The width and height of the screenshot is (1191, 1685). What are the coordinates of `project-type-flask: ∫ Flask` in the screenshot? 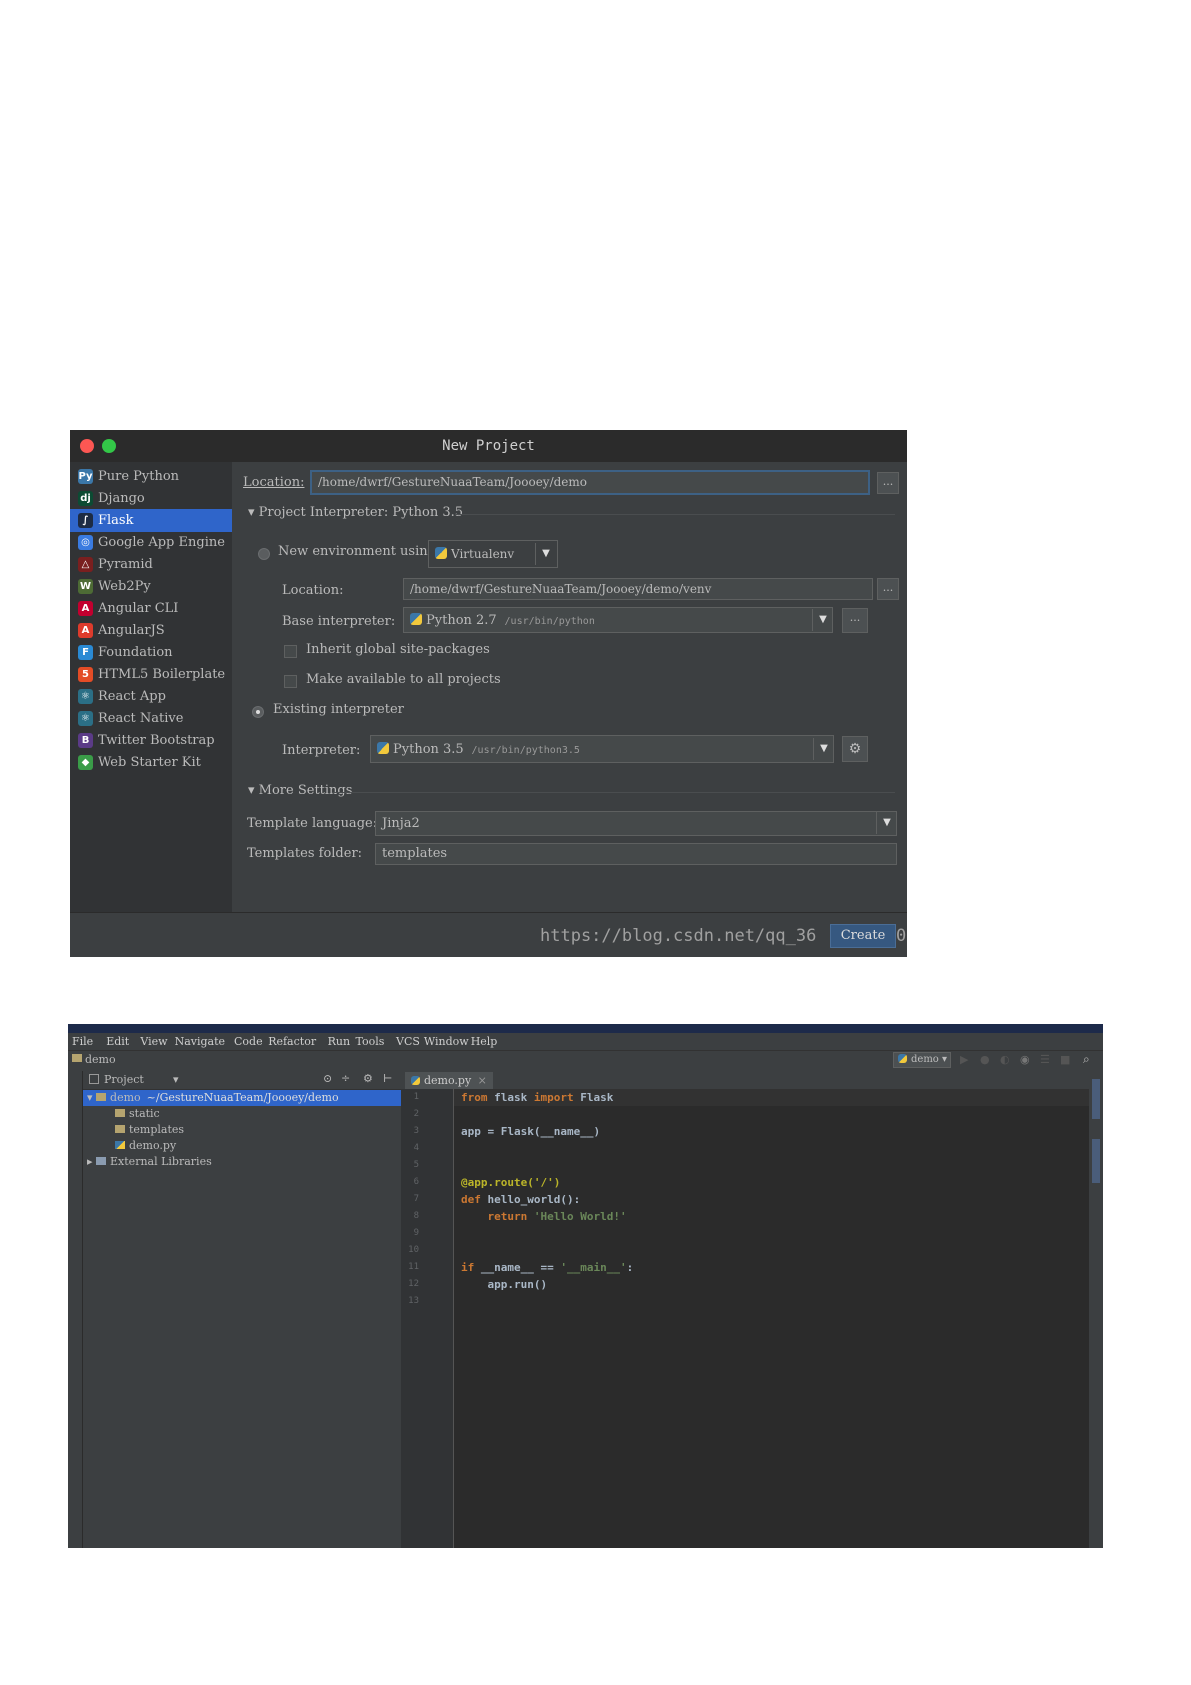 It's located at (151, 520).